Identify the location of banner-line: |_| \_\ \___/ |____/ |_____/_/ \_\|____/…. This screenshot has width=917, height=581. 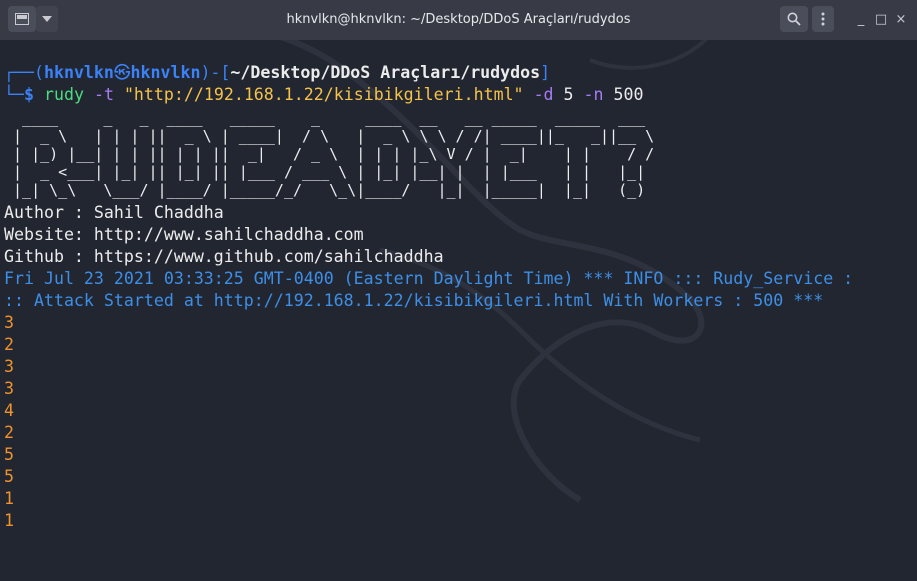
(334, 190).